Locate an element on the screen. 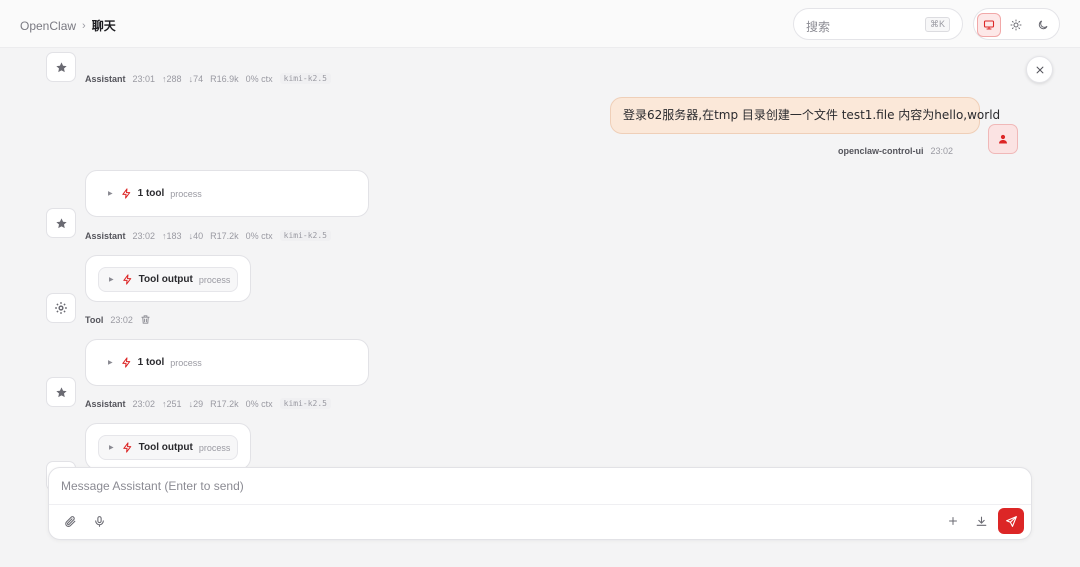 The image size is (1080, 567). export-button is located at coordinates (981, 521).